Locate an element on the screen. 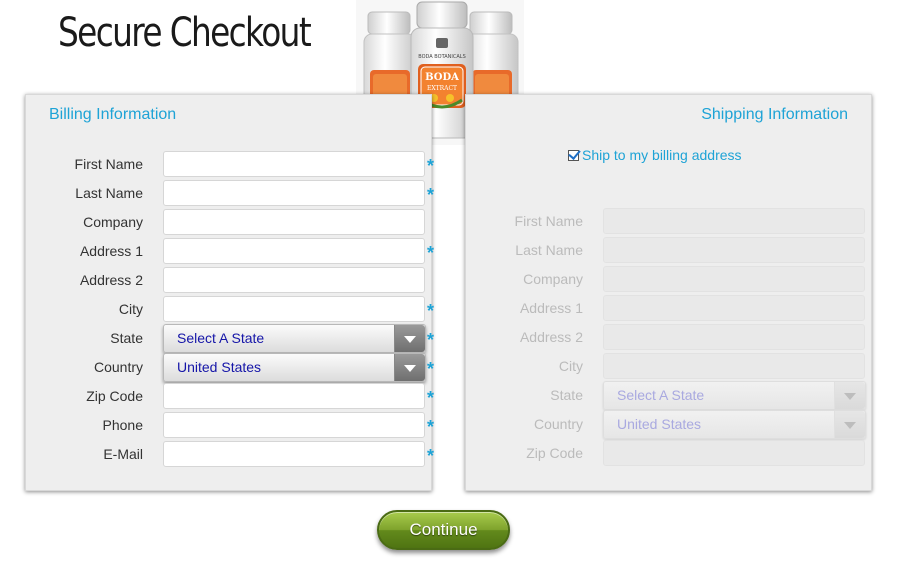 This screenshot has height=575, width=916. field-row-last-name: Last Name is located at coordinates (672, 250).